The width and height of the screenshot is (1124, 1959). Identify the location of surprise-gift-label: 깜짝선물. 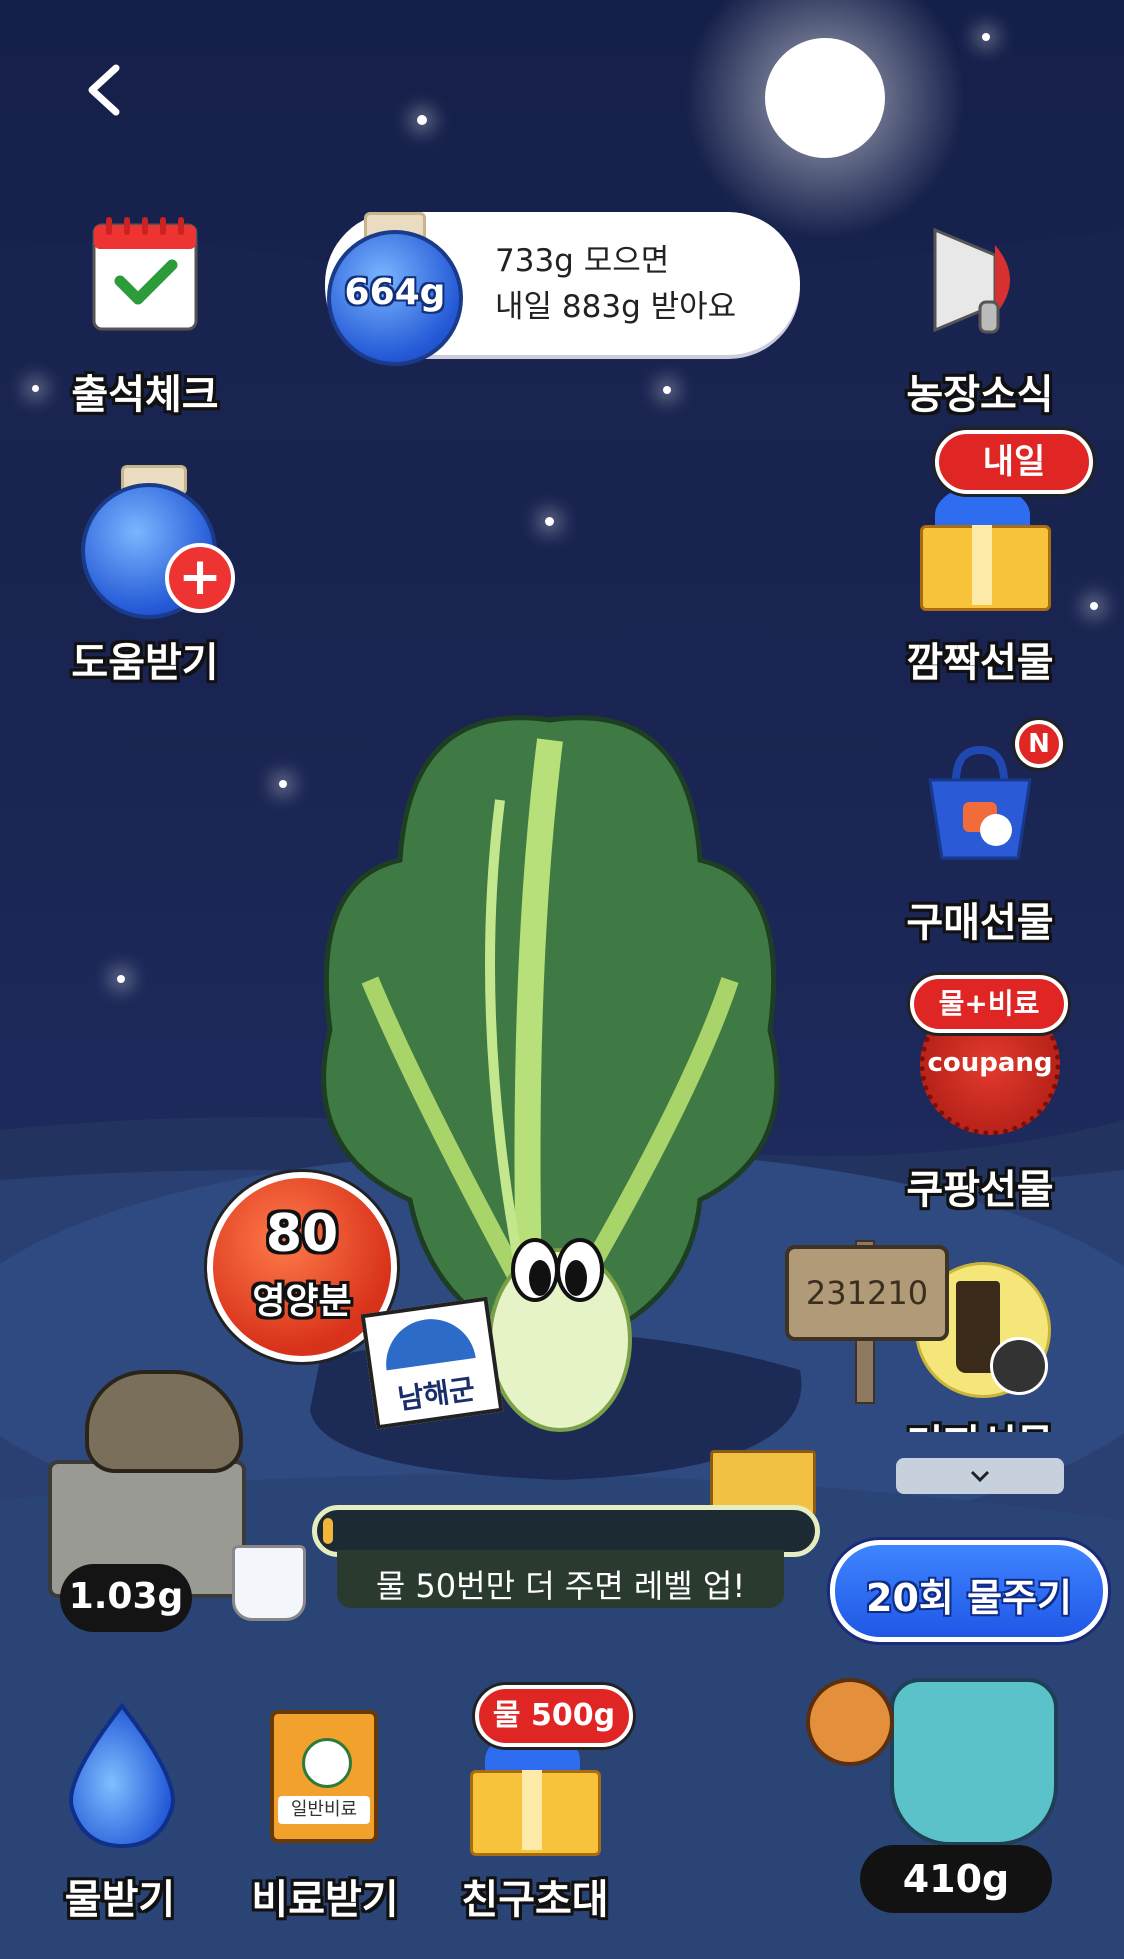
(980, 663).